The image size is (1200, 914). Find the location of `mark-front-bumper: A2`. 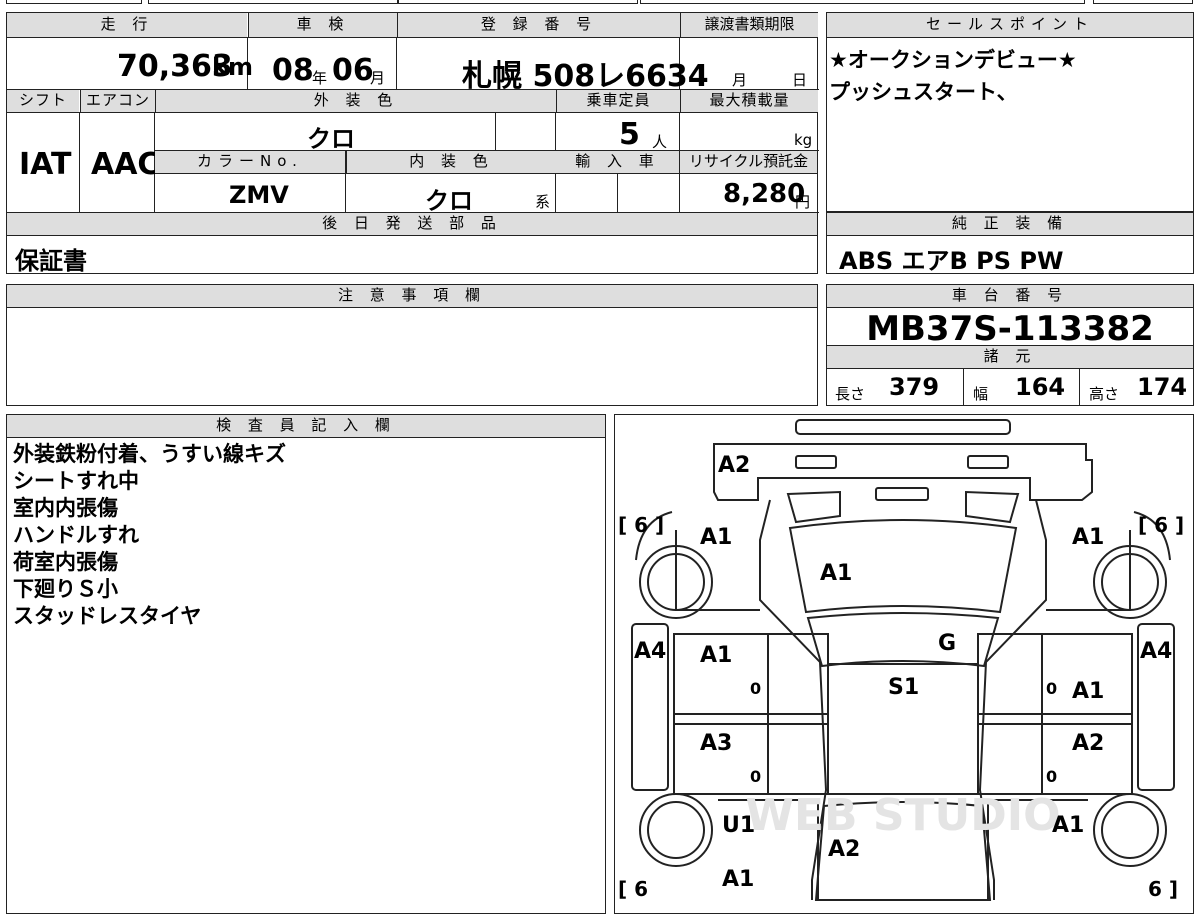

mark-front-bumper: A2 is located at coordinates (734, 465).